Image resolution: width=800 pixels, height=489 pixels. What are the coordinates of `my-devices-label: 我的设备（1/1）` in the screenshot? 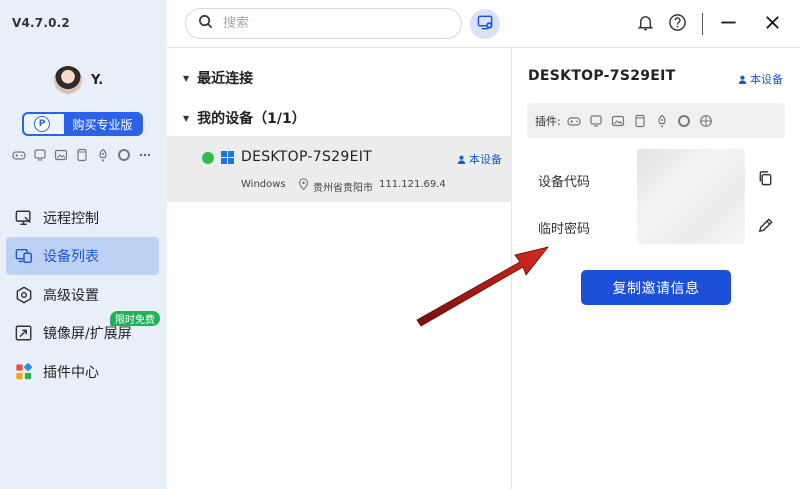 It's located at (251, 119).